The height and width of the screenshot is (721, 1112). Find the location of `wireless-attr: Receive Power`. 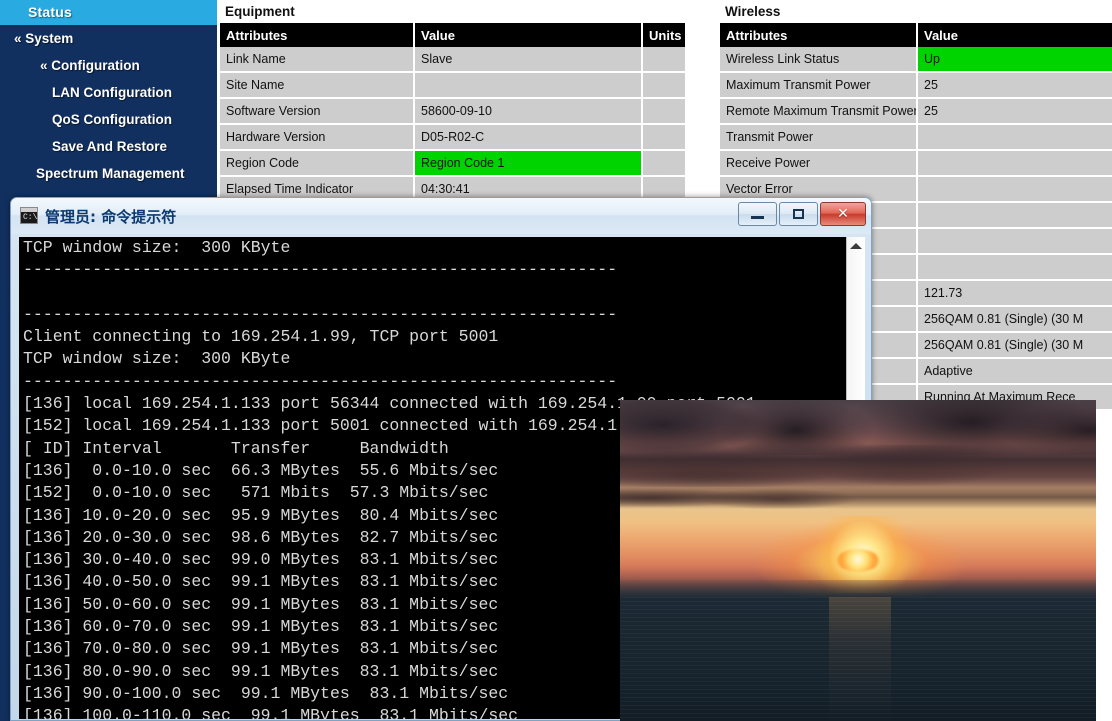

wireless-attr: Receive Power is located at coordinates (819, 163).